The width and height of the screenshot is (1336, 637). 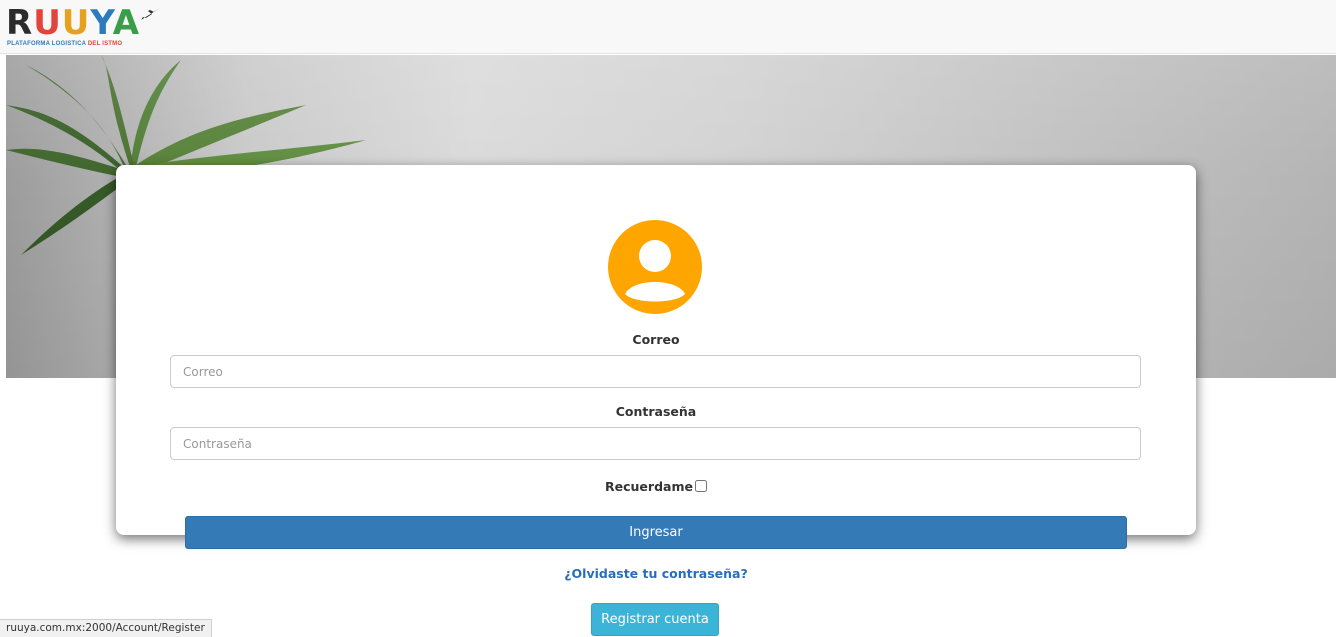 What do you see at coordinates (65, 44) in the screenshot?
I see `logo-tagline: PLATAFORMA LOGISTICA DEL ISTMO` at bounding box center [65, 44].